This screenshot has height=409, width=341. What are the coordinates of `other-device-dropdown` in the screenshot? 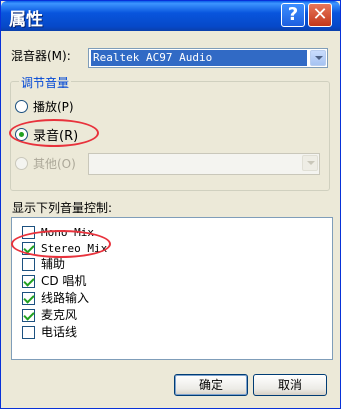 It's located at (204, 164).